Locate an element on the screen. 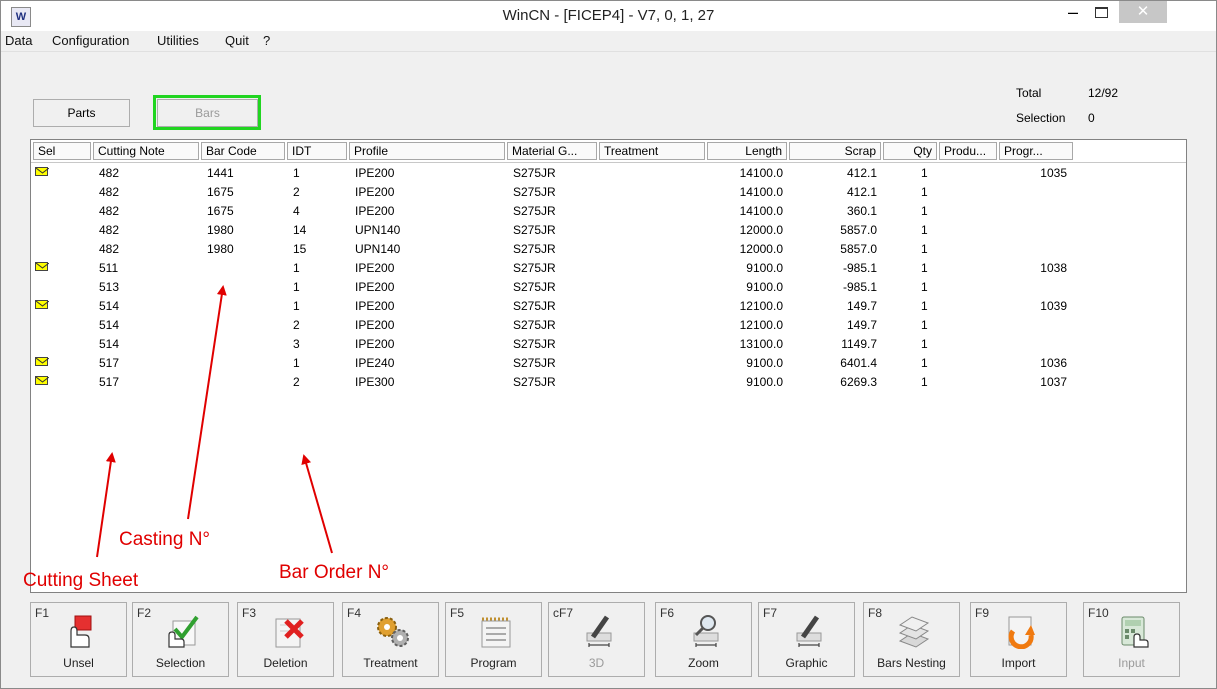  import-arrow-icon is located at coordinates (1021, 632).